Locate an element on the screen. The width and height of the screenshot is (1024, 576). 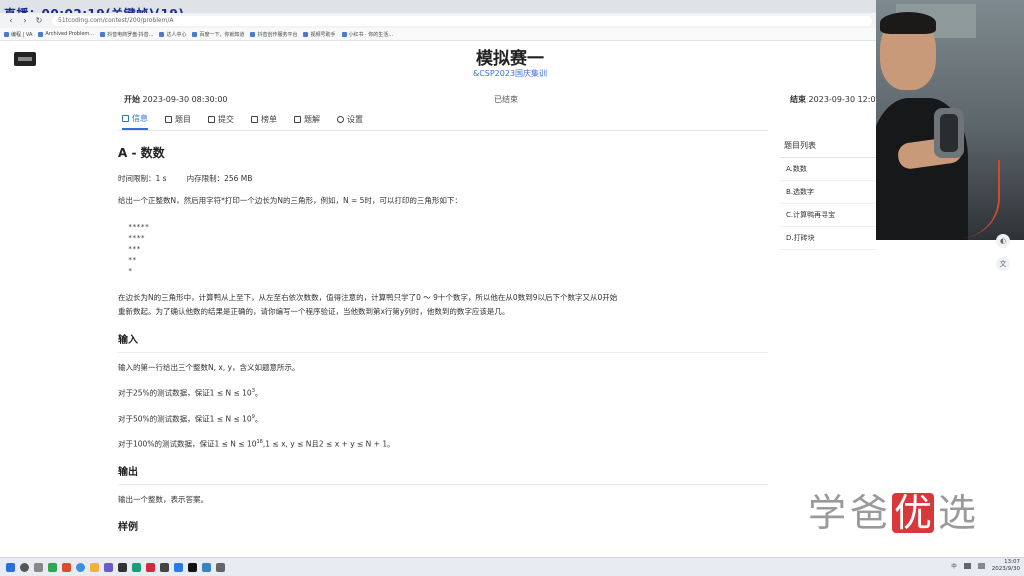
problem-limits: 时间限制：1 s 内存限制：256 MB is located at coordinates (443, 178).